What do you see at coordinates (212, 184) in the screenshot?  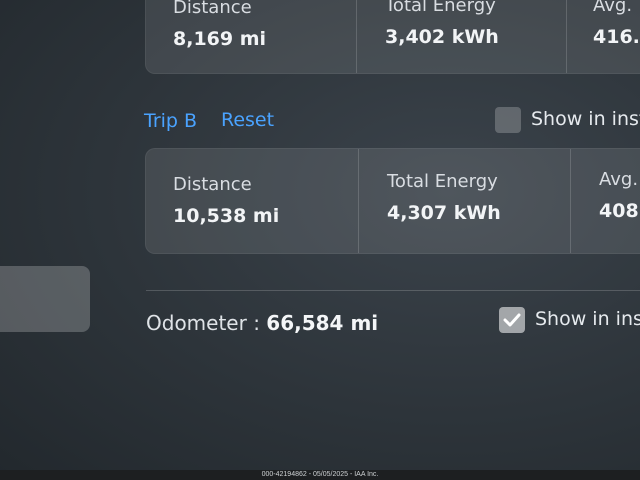 I see `trip-b-distance-label: Distance` at bounding box center [212, 184].